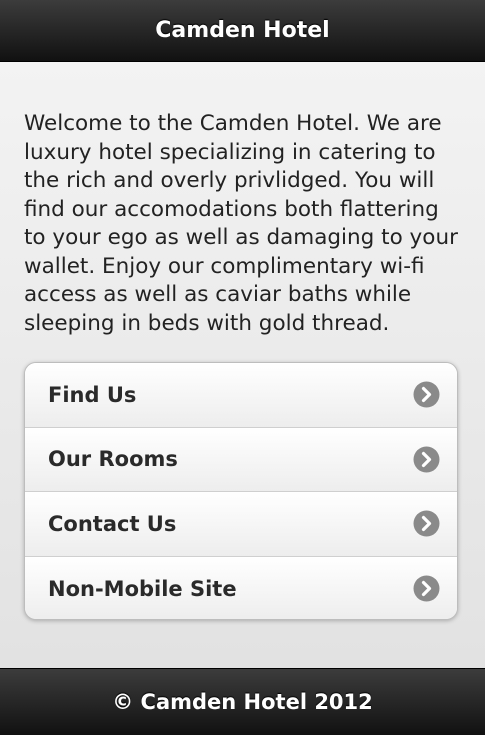 The image size is (485, 735). Describe the element at coordinates (112, 523) in the screenshot. I see `nav-item-label: Contact Us` at that location.